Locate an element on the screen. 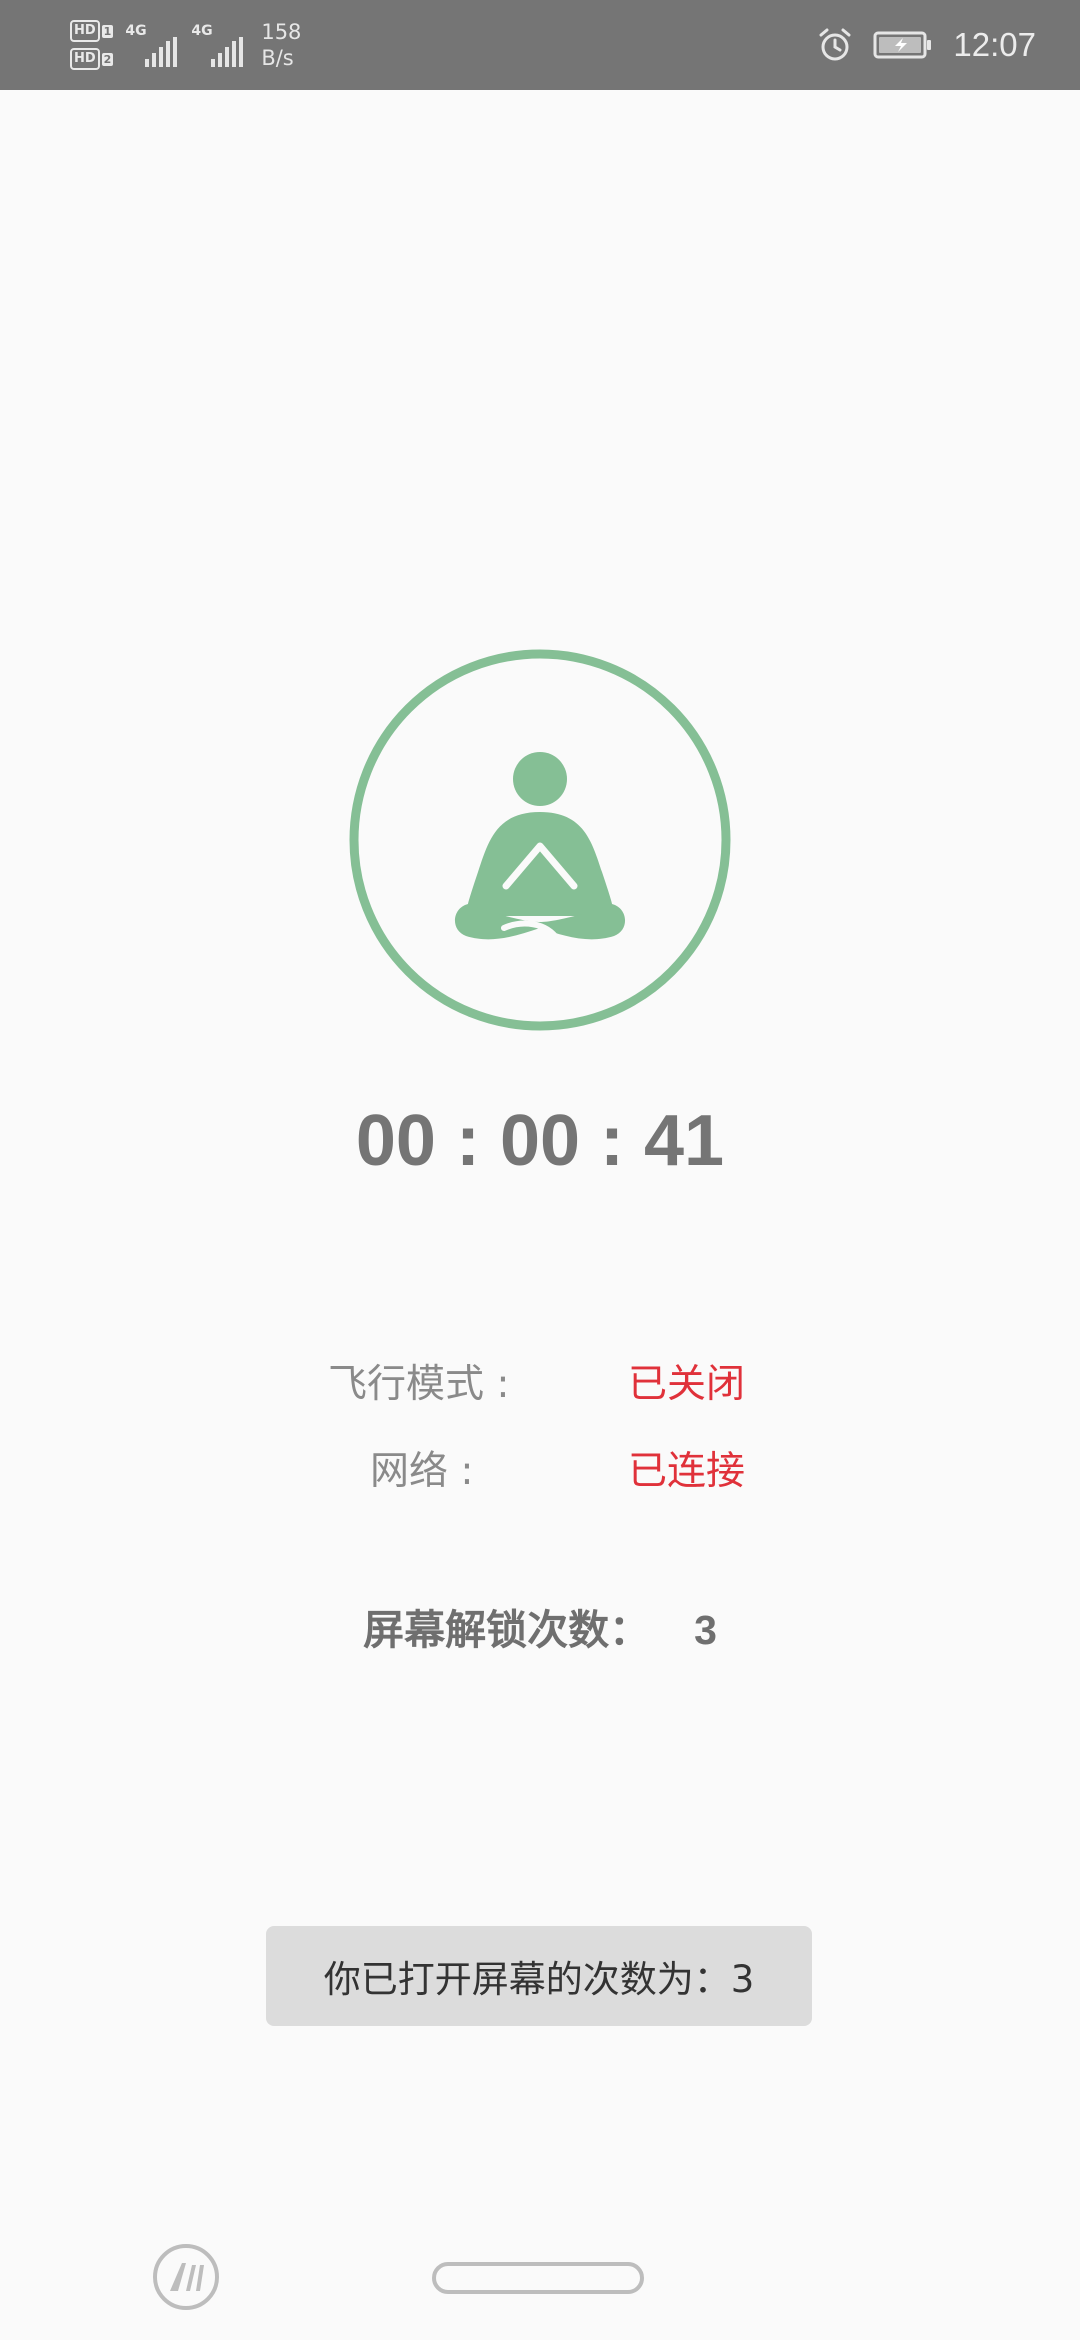 This screenshot has width=1080, height=2340. app-logo-icon is located at coordinates (186, 2277).